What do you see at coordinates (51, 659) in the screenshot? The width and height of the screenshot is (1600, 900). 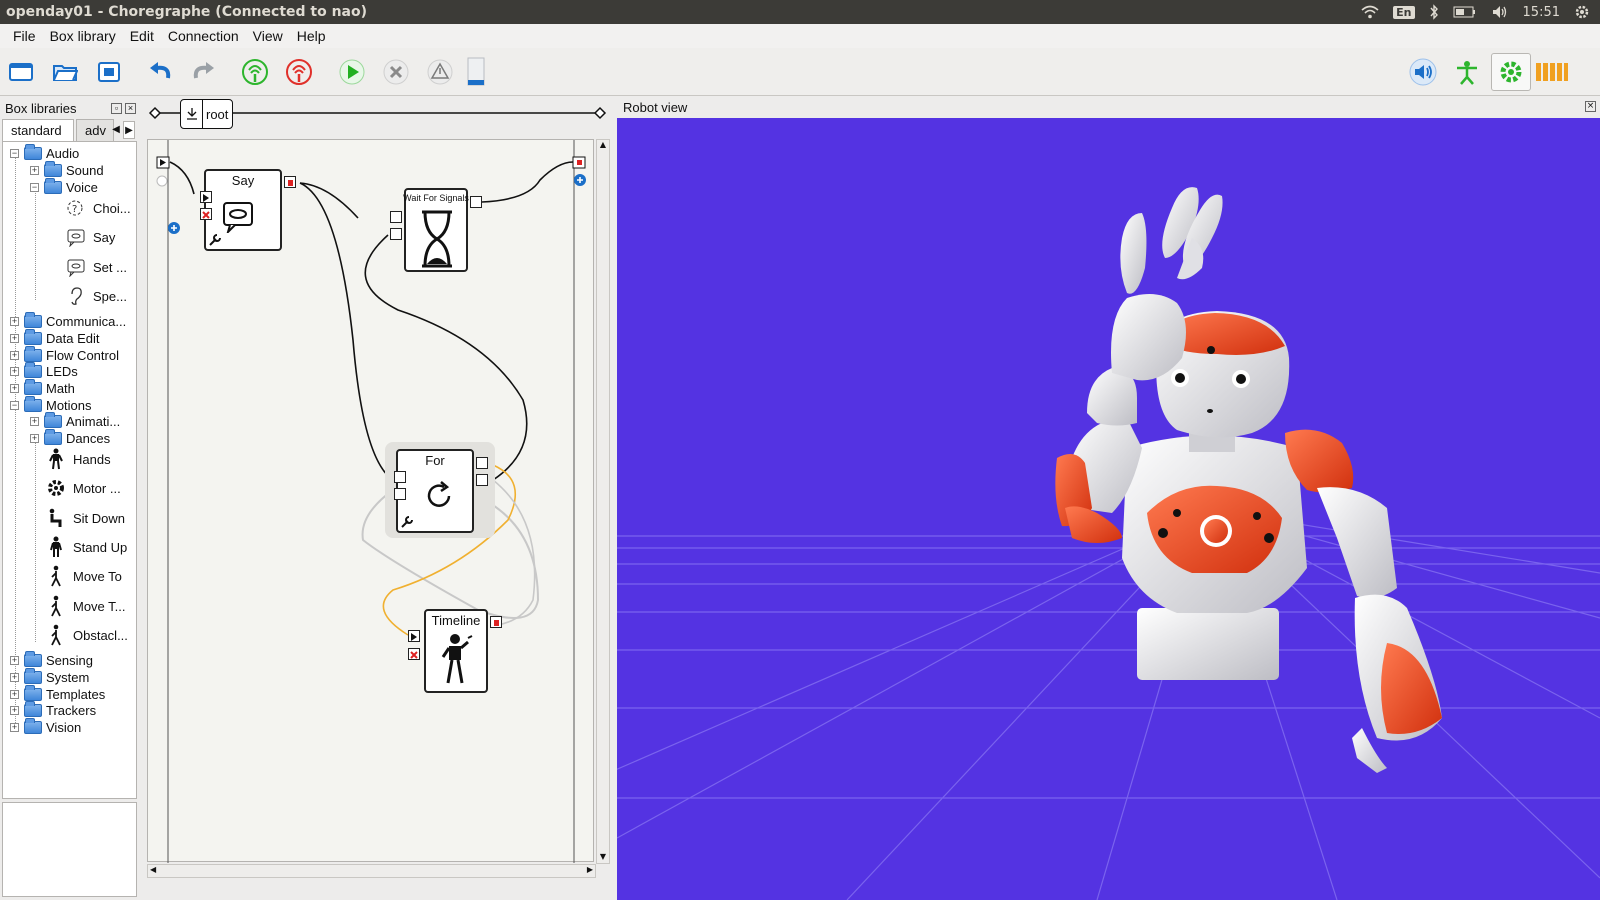 I see `tree-item-sensing: + Sensing` at bounding box center [51, 659].